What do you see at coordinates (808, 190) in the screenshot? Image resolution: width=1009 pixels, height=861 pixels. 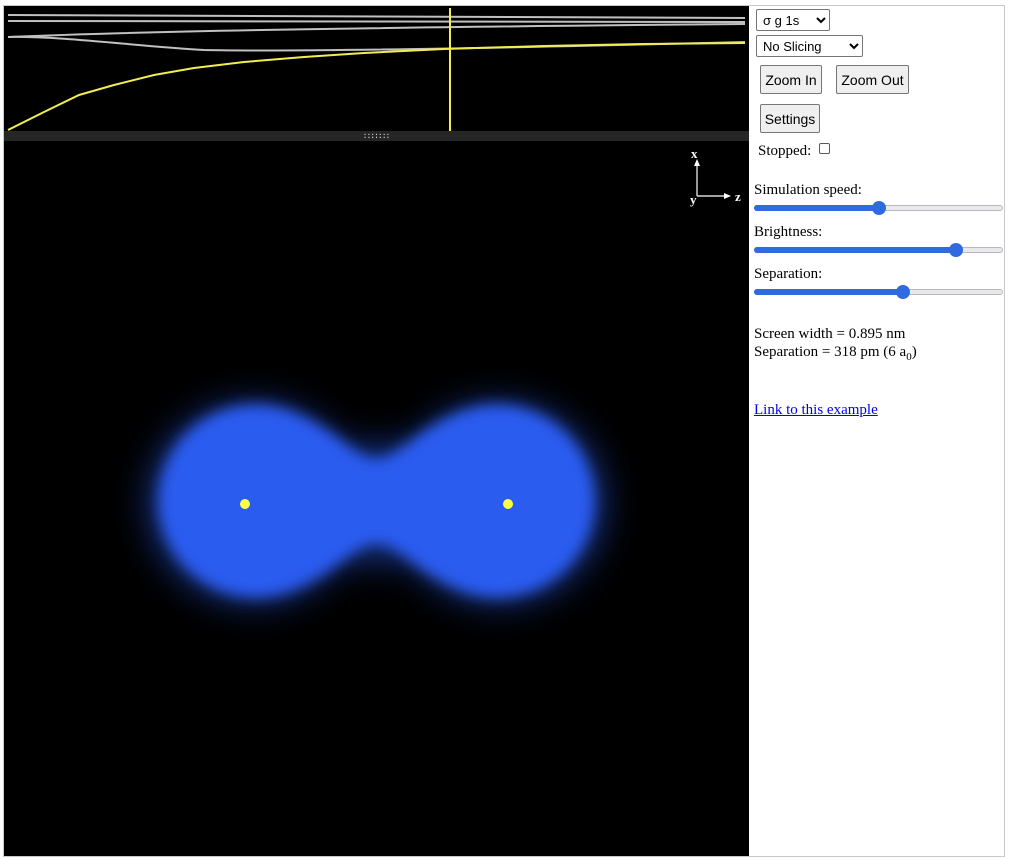 I see `speed-label: Simulation speed:` at bounding box center [808, 190].